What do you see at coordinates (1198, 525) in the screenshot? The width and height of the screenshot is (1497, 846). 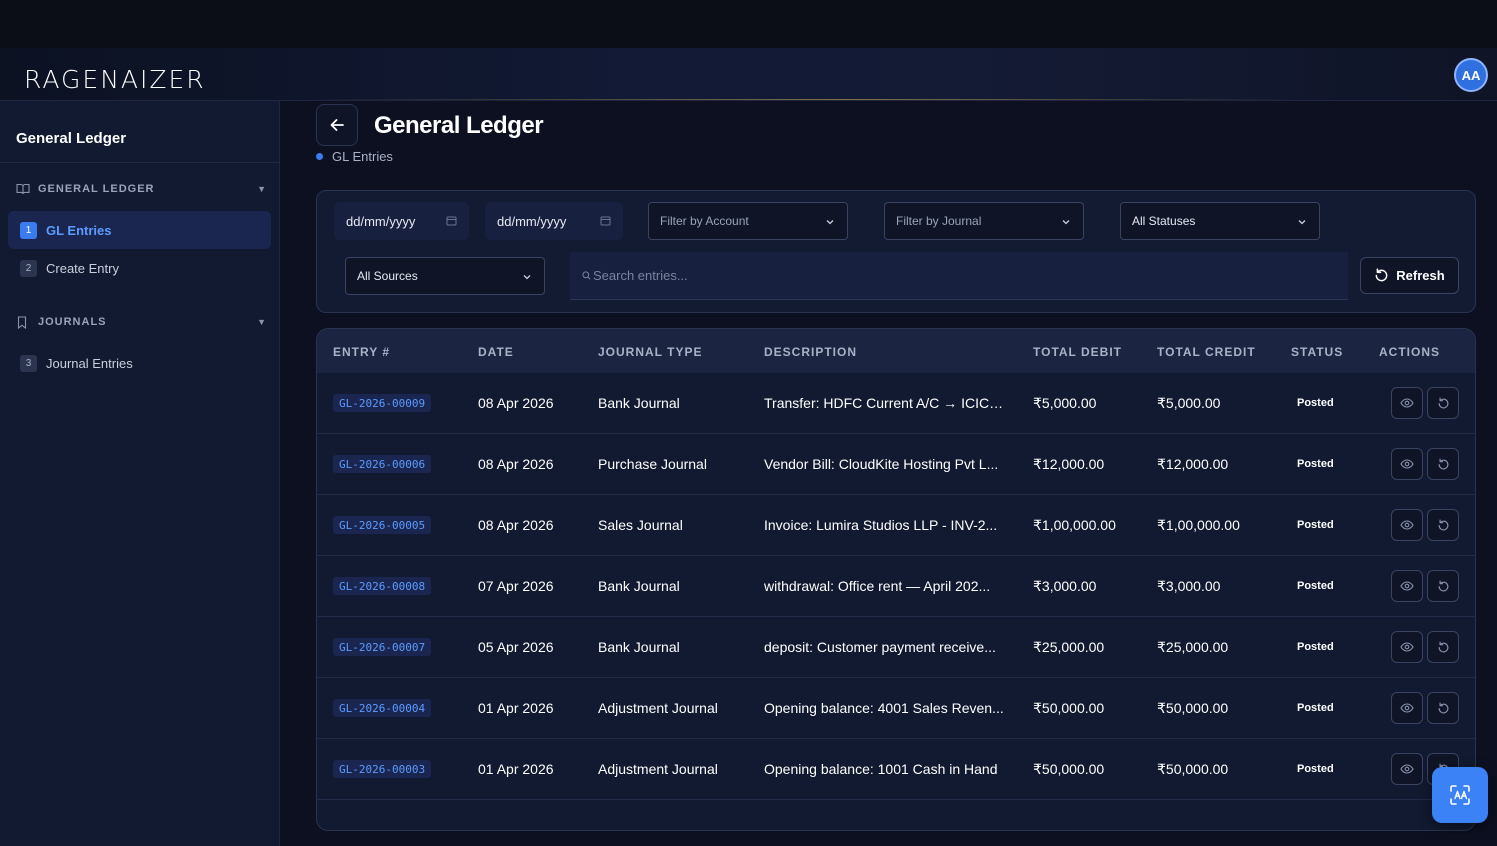 I see `total-credit: ₹1,00,000.00` at bounding box center [1198, 525].